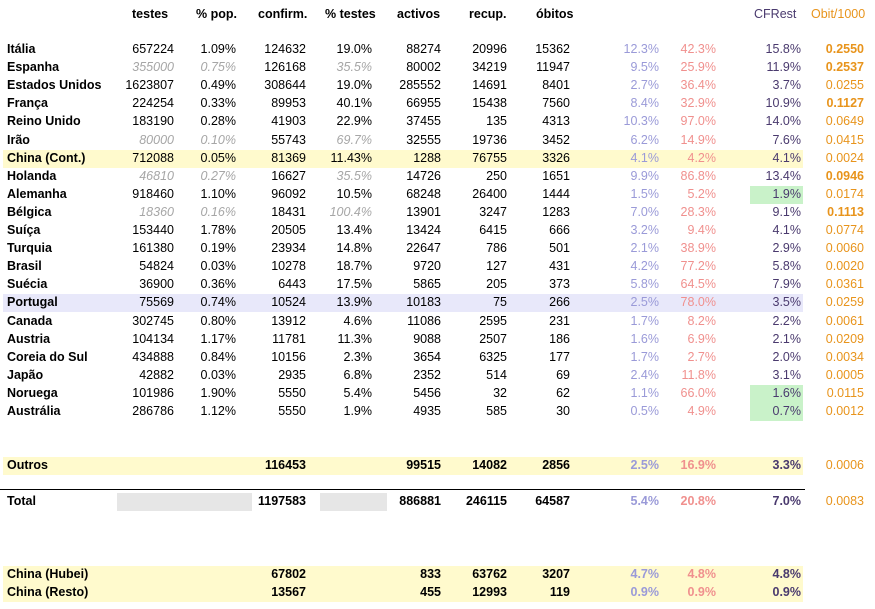 This screenshot has width=875, height=609. What do you see at coordinates (787, 266) in the screenshot?
I see `cell-c: 5.8%` at bounding box center [787, 266].